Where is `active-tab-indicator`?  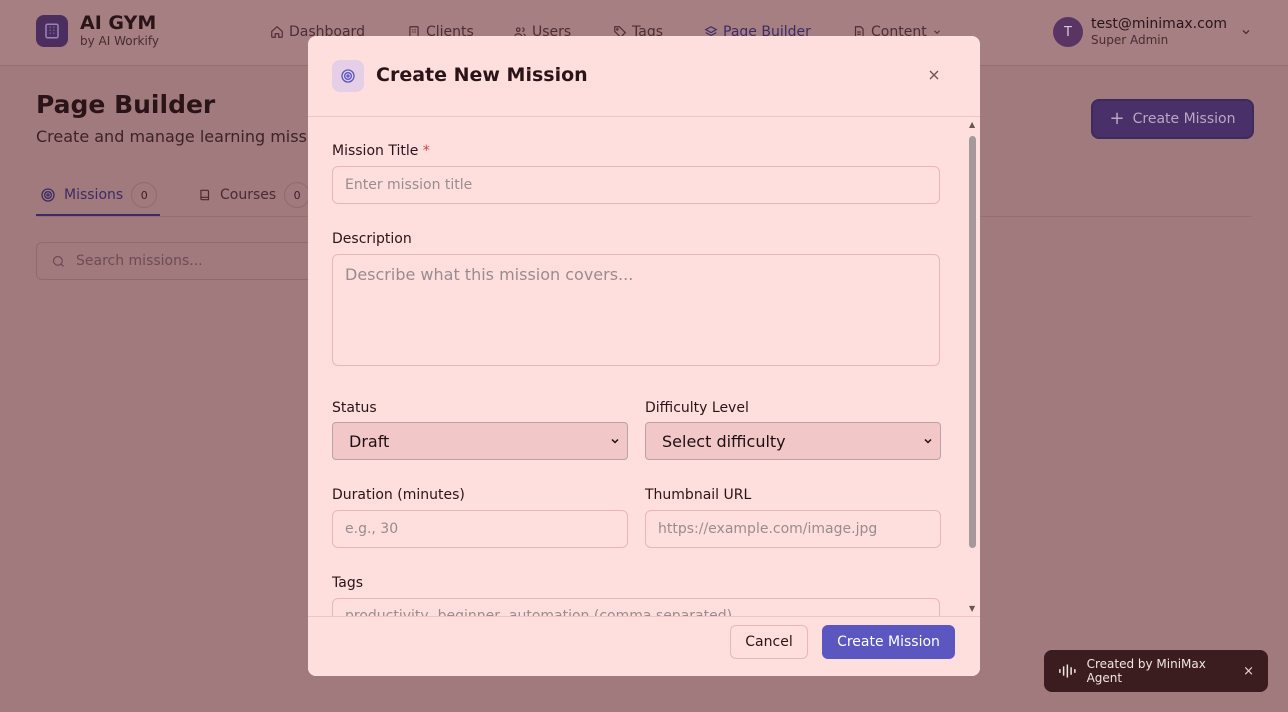
active-tab-indicator is located at coordinates (98, 215).